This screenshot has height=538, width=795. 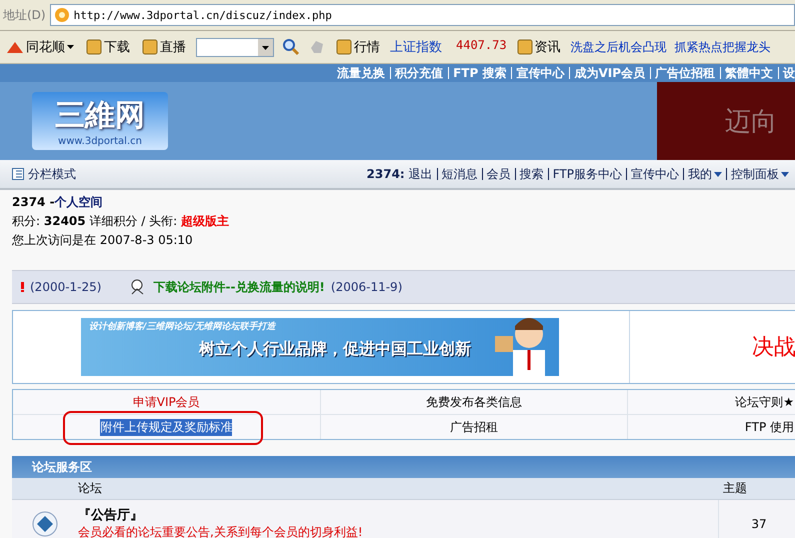 I want to click on headline-link: 抓紧热点把握龙头, so click(x=722, y=47).